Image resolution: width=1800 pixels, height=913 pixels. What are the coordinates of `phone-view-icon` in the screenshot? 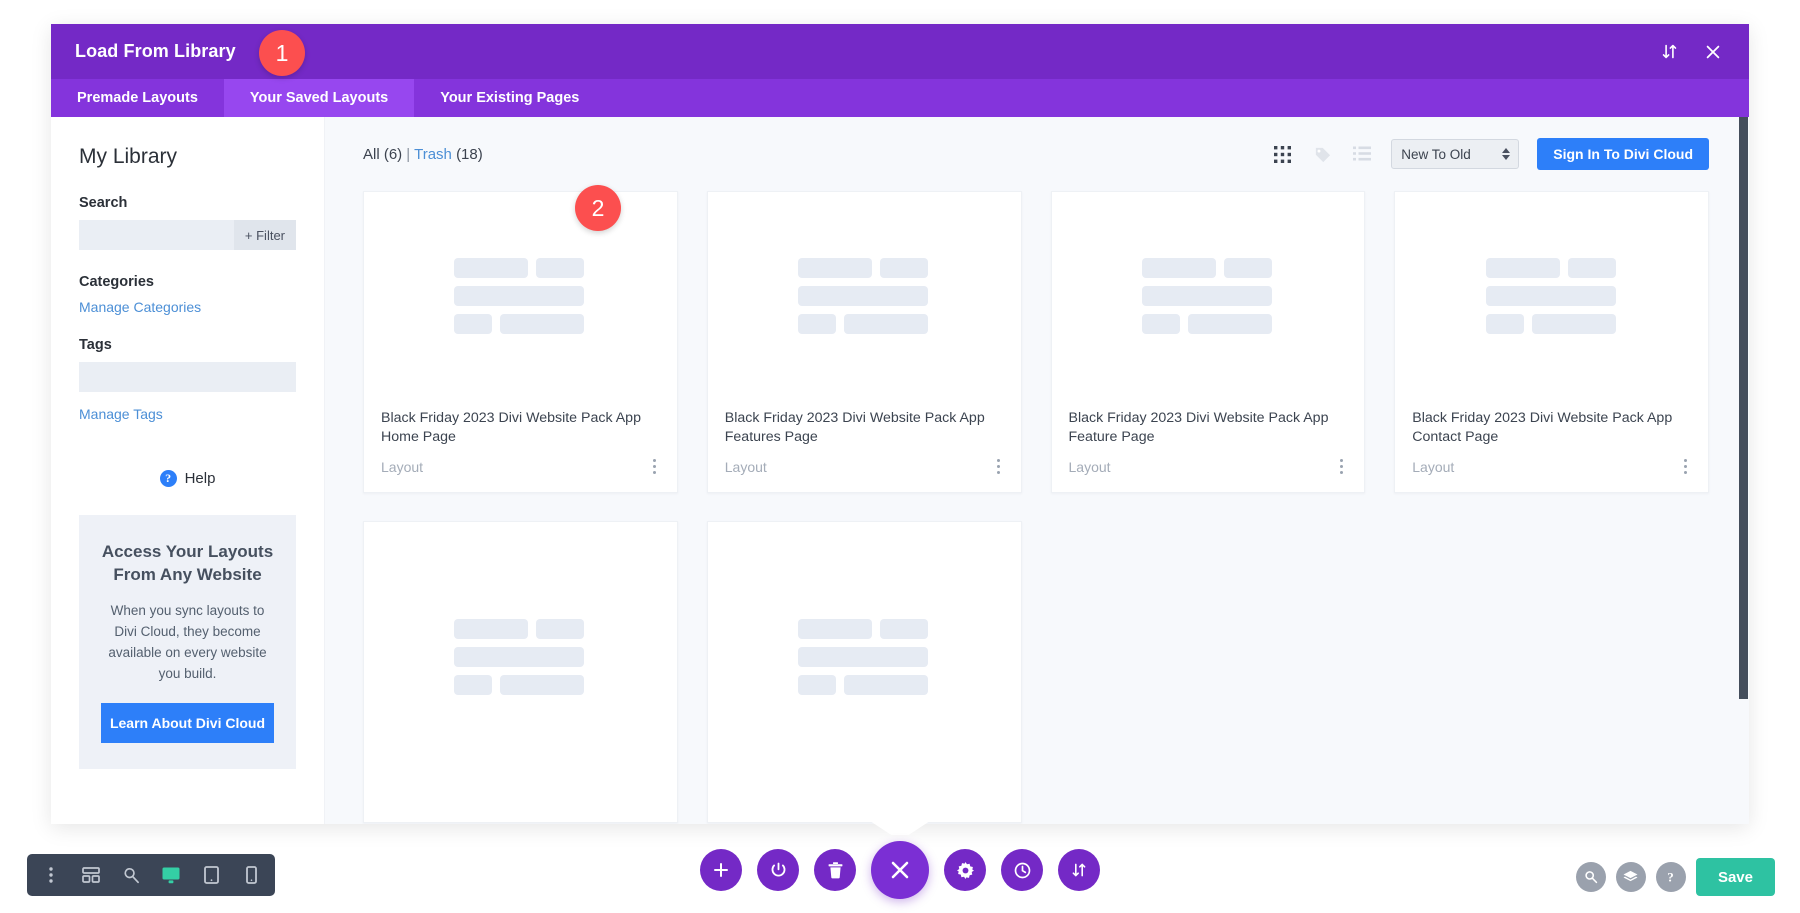 It's located at (251, 875).